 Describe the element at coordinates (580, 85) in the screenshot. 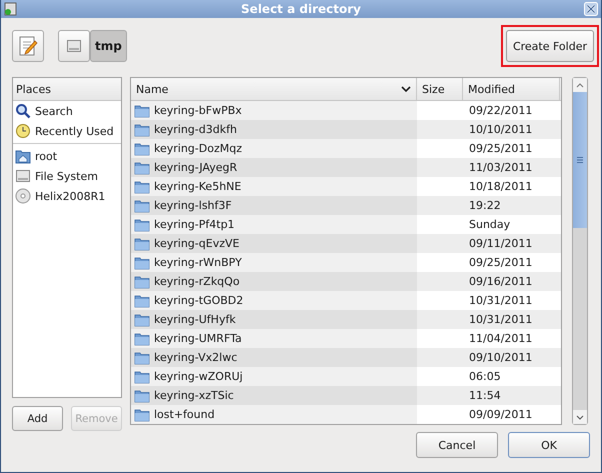

I see `arrow-up-icon` at that location.